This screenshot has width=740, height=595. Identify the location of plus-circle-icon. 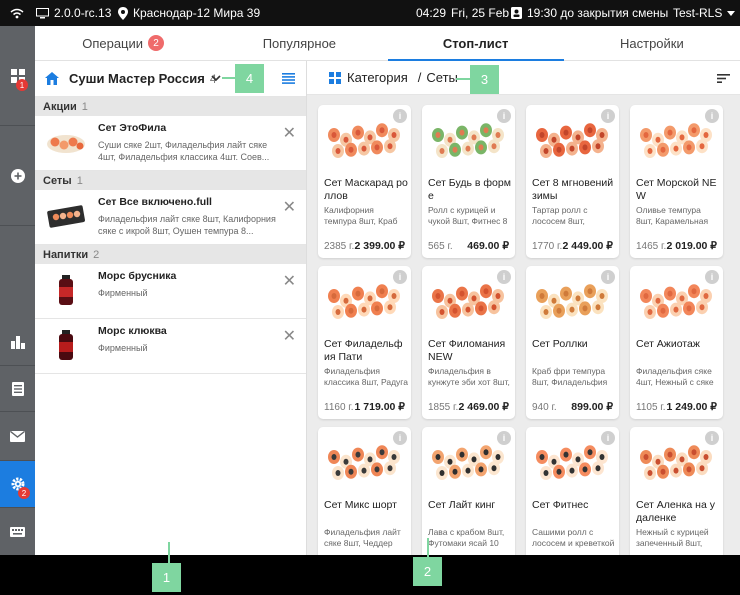
(17, 175).